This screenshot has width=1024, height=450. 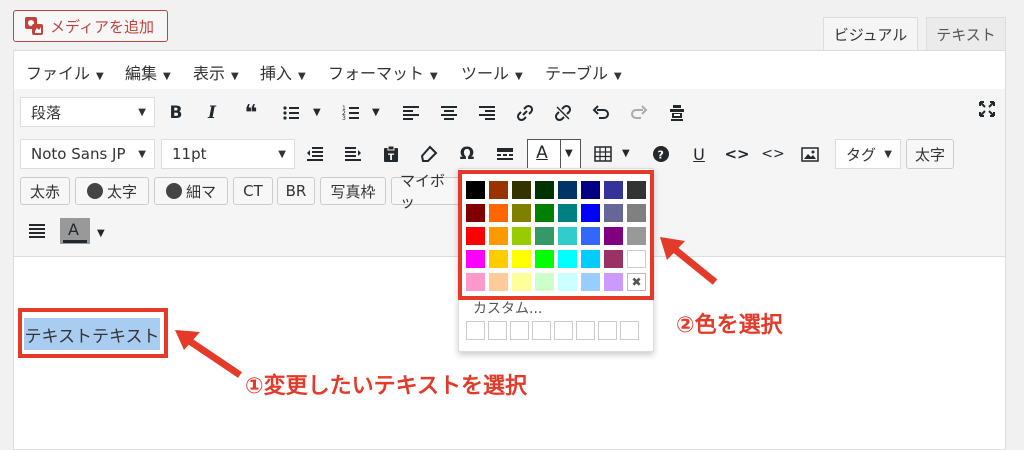 I want to click on omega-icon: Ω, so click(x=467, y=154).